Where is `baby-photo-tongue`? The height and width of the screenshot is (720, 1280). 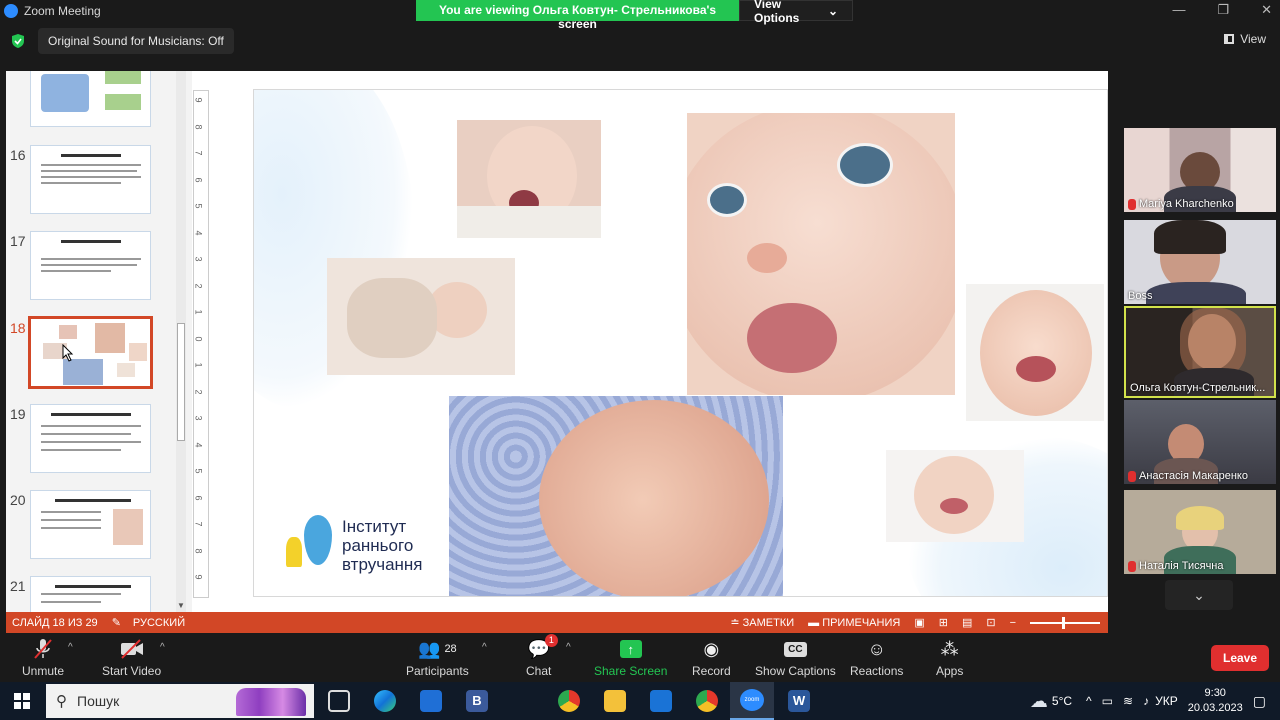
baby-photo-tongue is located at coordinates (821, 254).